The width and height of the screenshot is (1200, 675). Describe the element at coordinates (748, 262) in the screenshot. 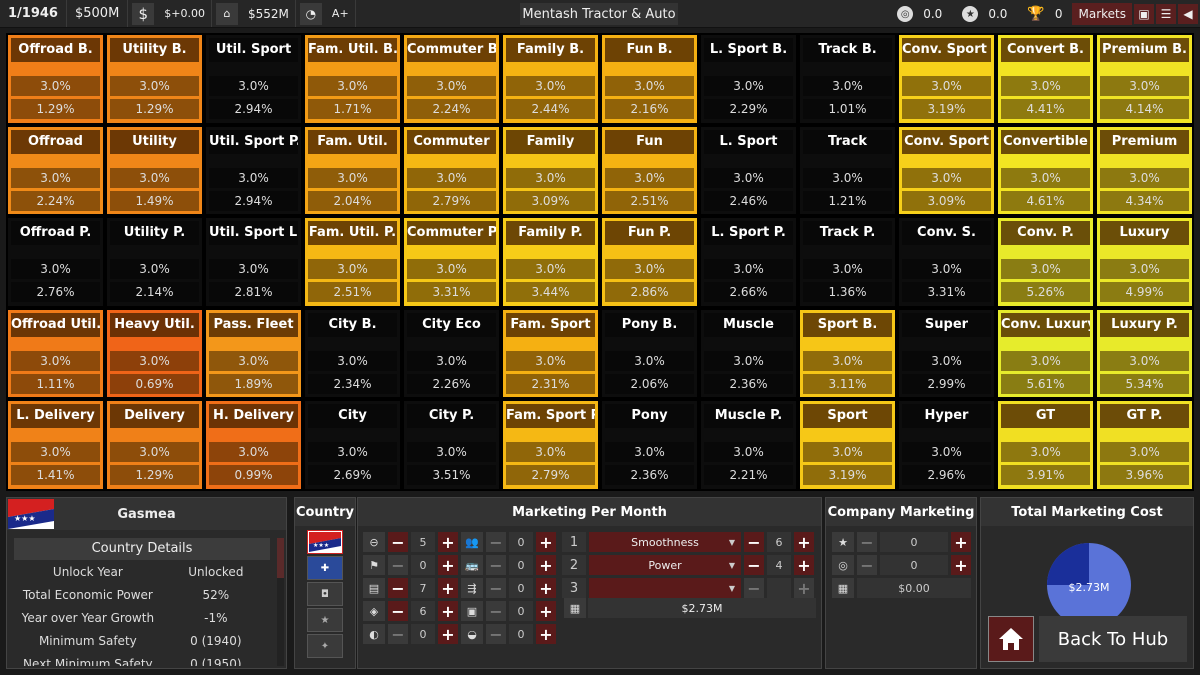

I see `market-cell: L. Sport P. 3.0% 2.66%` at that location.